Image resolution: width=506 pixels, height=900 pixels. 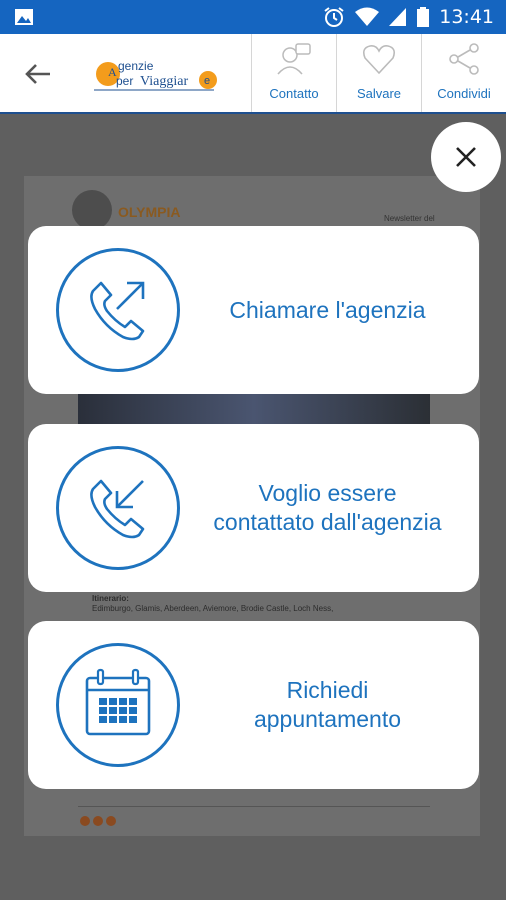 What do you see at coordinates (409, 218) in the screenshot?
I see `newsletter-header: Newsletter del` at bounding box center [409, 218].